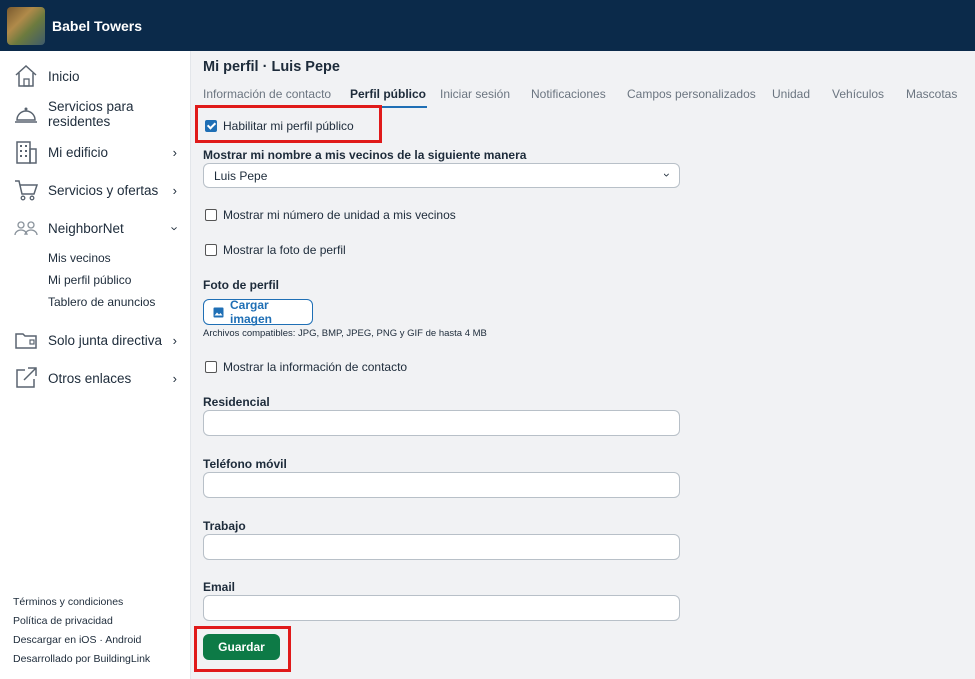 The height and width of the screenshot is (679, 975). I want to click on display-name-value: Luis Pepe, so click(241, 176).